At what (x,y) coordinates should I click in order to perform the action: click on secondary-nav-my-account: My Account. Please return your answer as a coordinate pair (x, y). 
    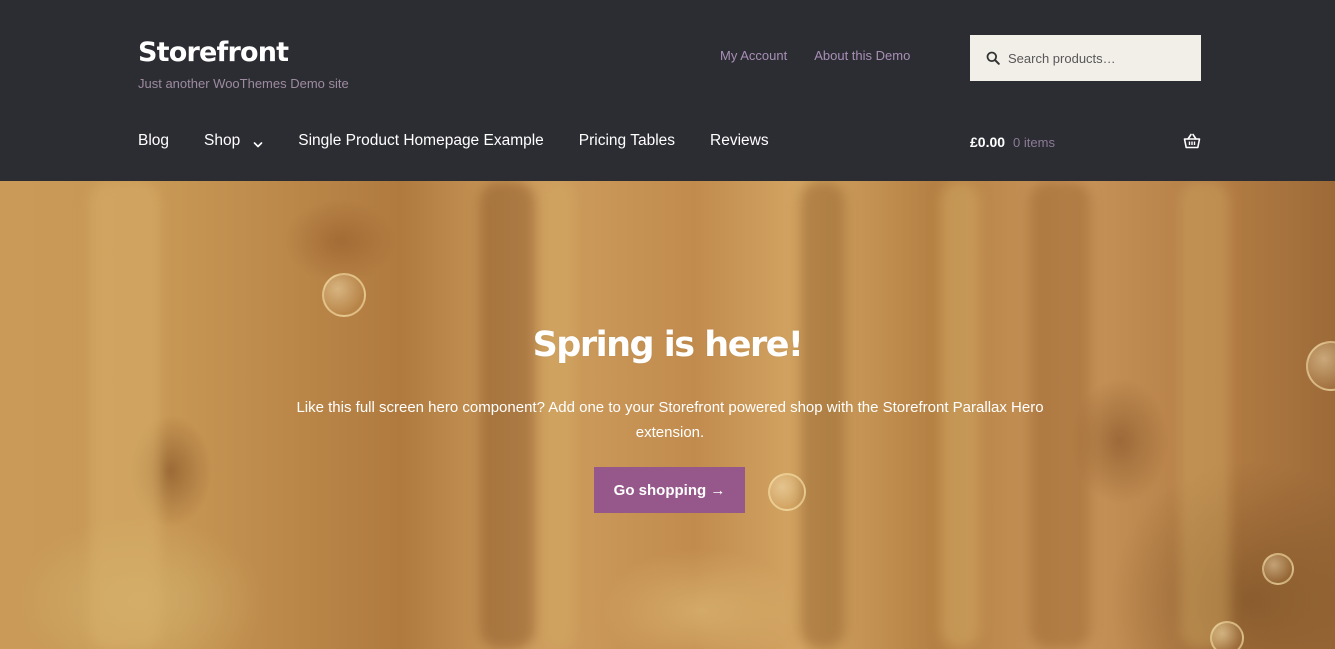
    Looking at the image, I should click on (753, 56).